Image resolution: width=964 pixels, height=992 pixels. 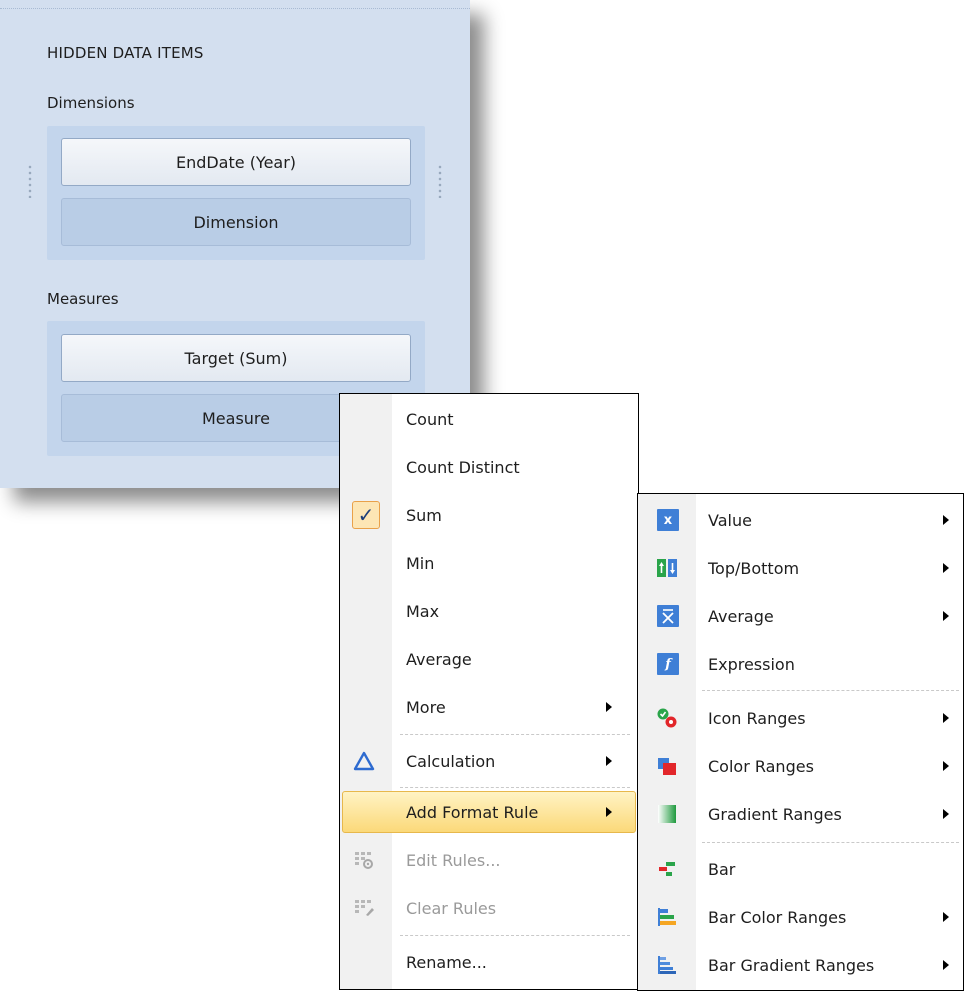 What do you see at coordinates (472, 812) in the screenshot?
I see `menu-item-label: Add Format Rule` at bounding box center [472, 812].